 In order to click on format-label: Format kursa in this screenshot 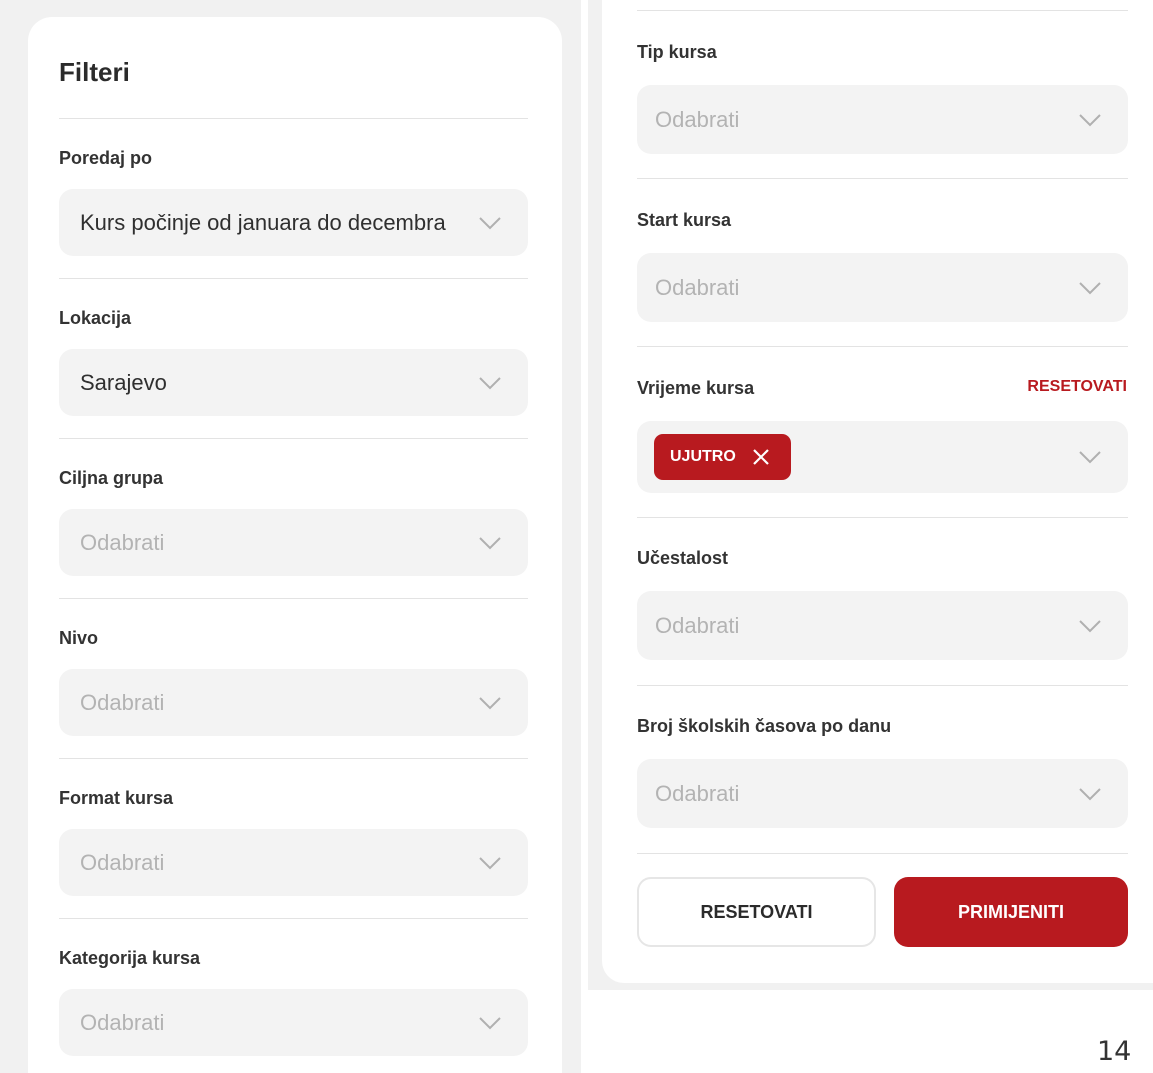, I will do `click(116, 798)`.